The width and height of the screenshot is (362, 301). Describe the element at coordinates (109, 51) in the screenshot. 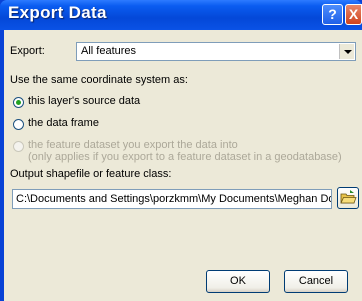

I see `export-selected-value: All features` at that location.